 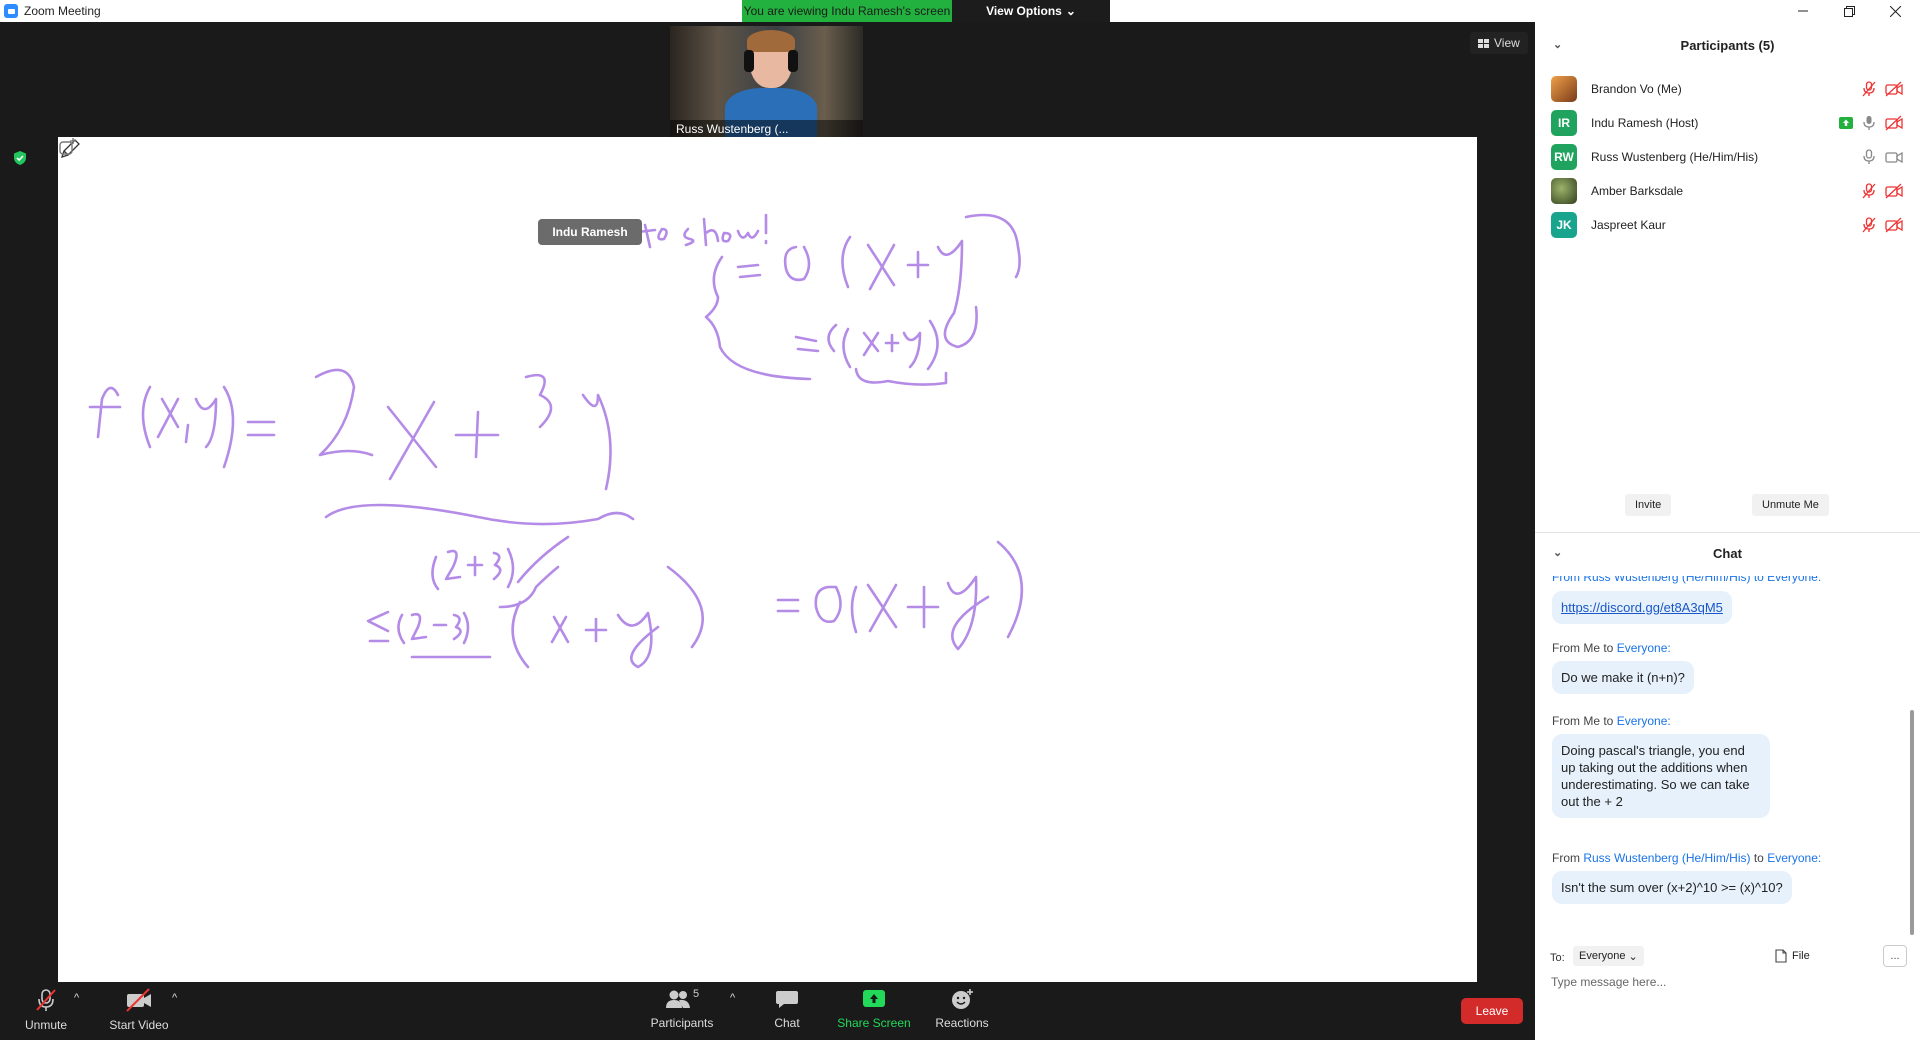 What do you see at coordinates (787, 1009) in the screenshot?
I see `chat-button: Chat` at bounding box center [787, 1009].